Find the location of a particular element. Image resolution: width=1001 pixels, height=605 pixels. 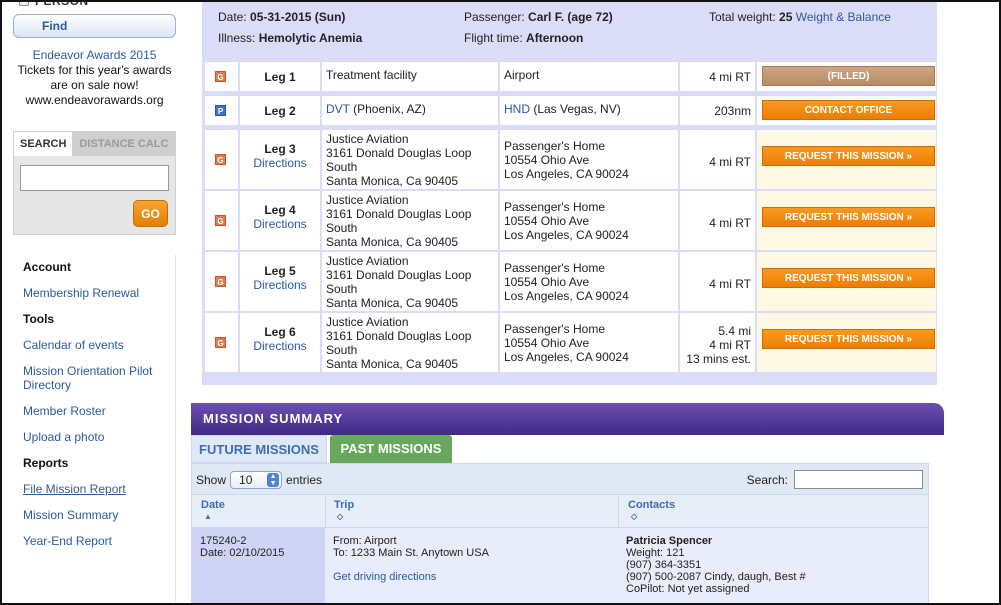

airport-code-link: DVT is located at coordinates (338, 109).